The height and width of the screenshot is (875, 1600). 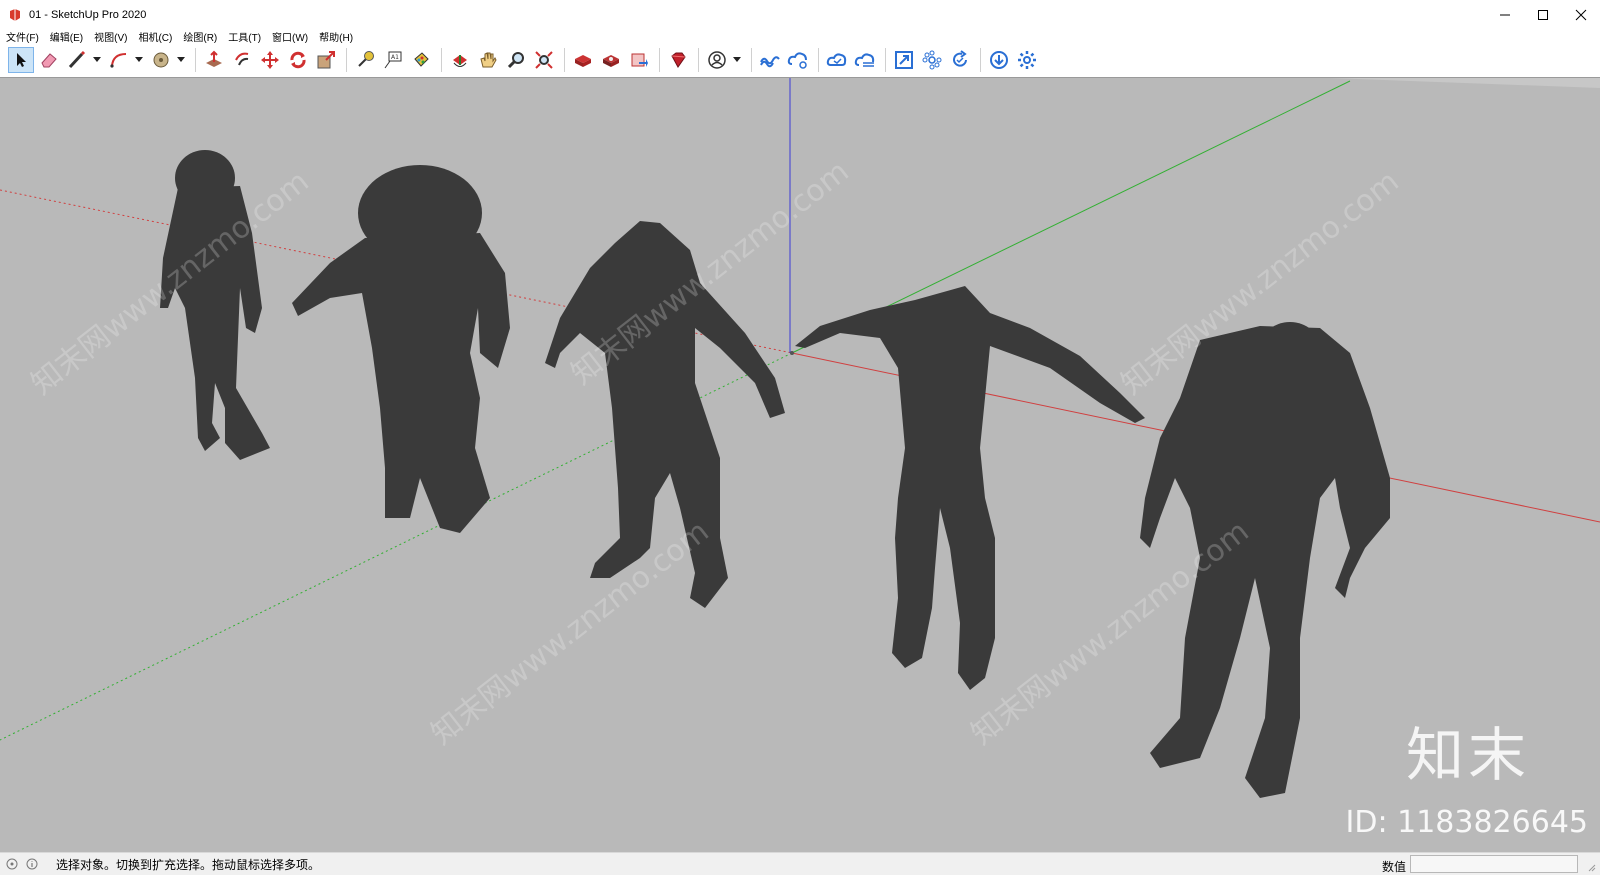 What do you see at coordinates (161, 60) in the screenshot?
I see `shapes-tool-button` at bounding box center [161, 60].